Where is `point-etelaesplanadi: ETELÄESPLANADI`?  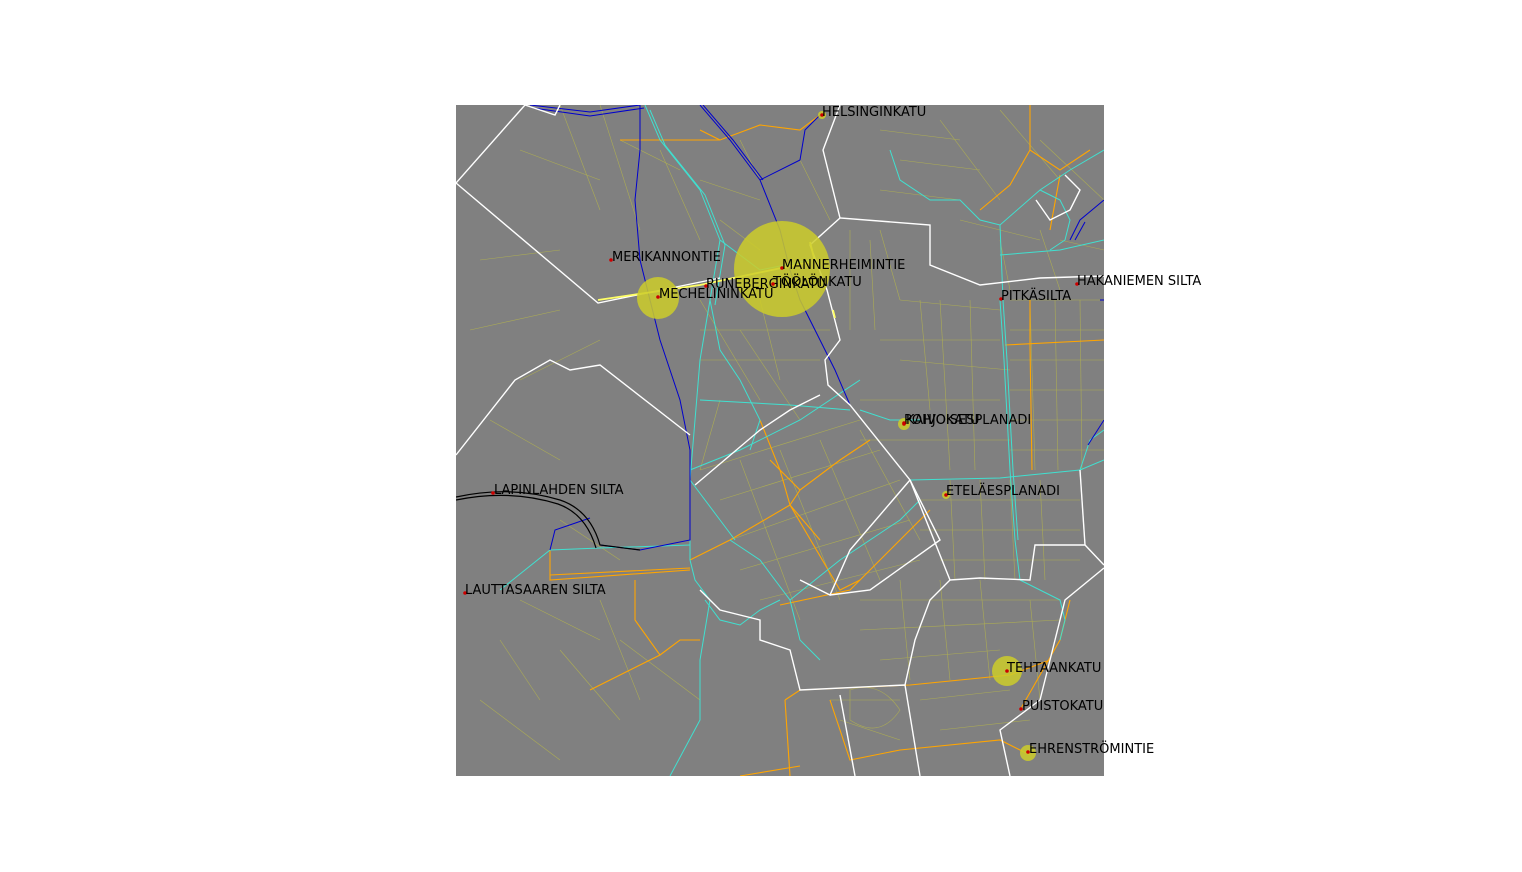 point-etelaesplanadi: ETELÄESPLANADI is located at coordinates (1002, 491).